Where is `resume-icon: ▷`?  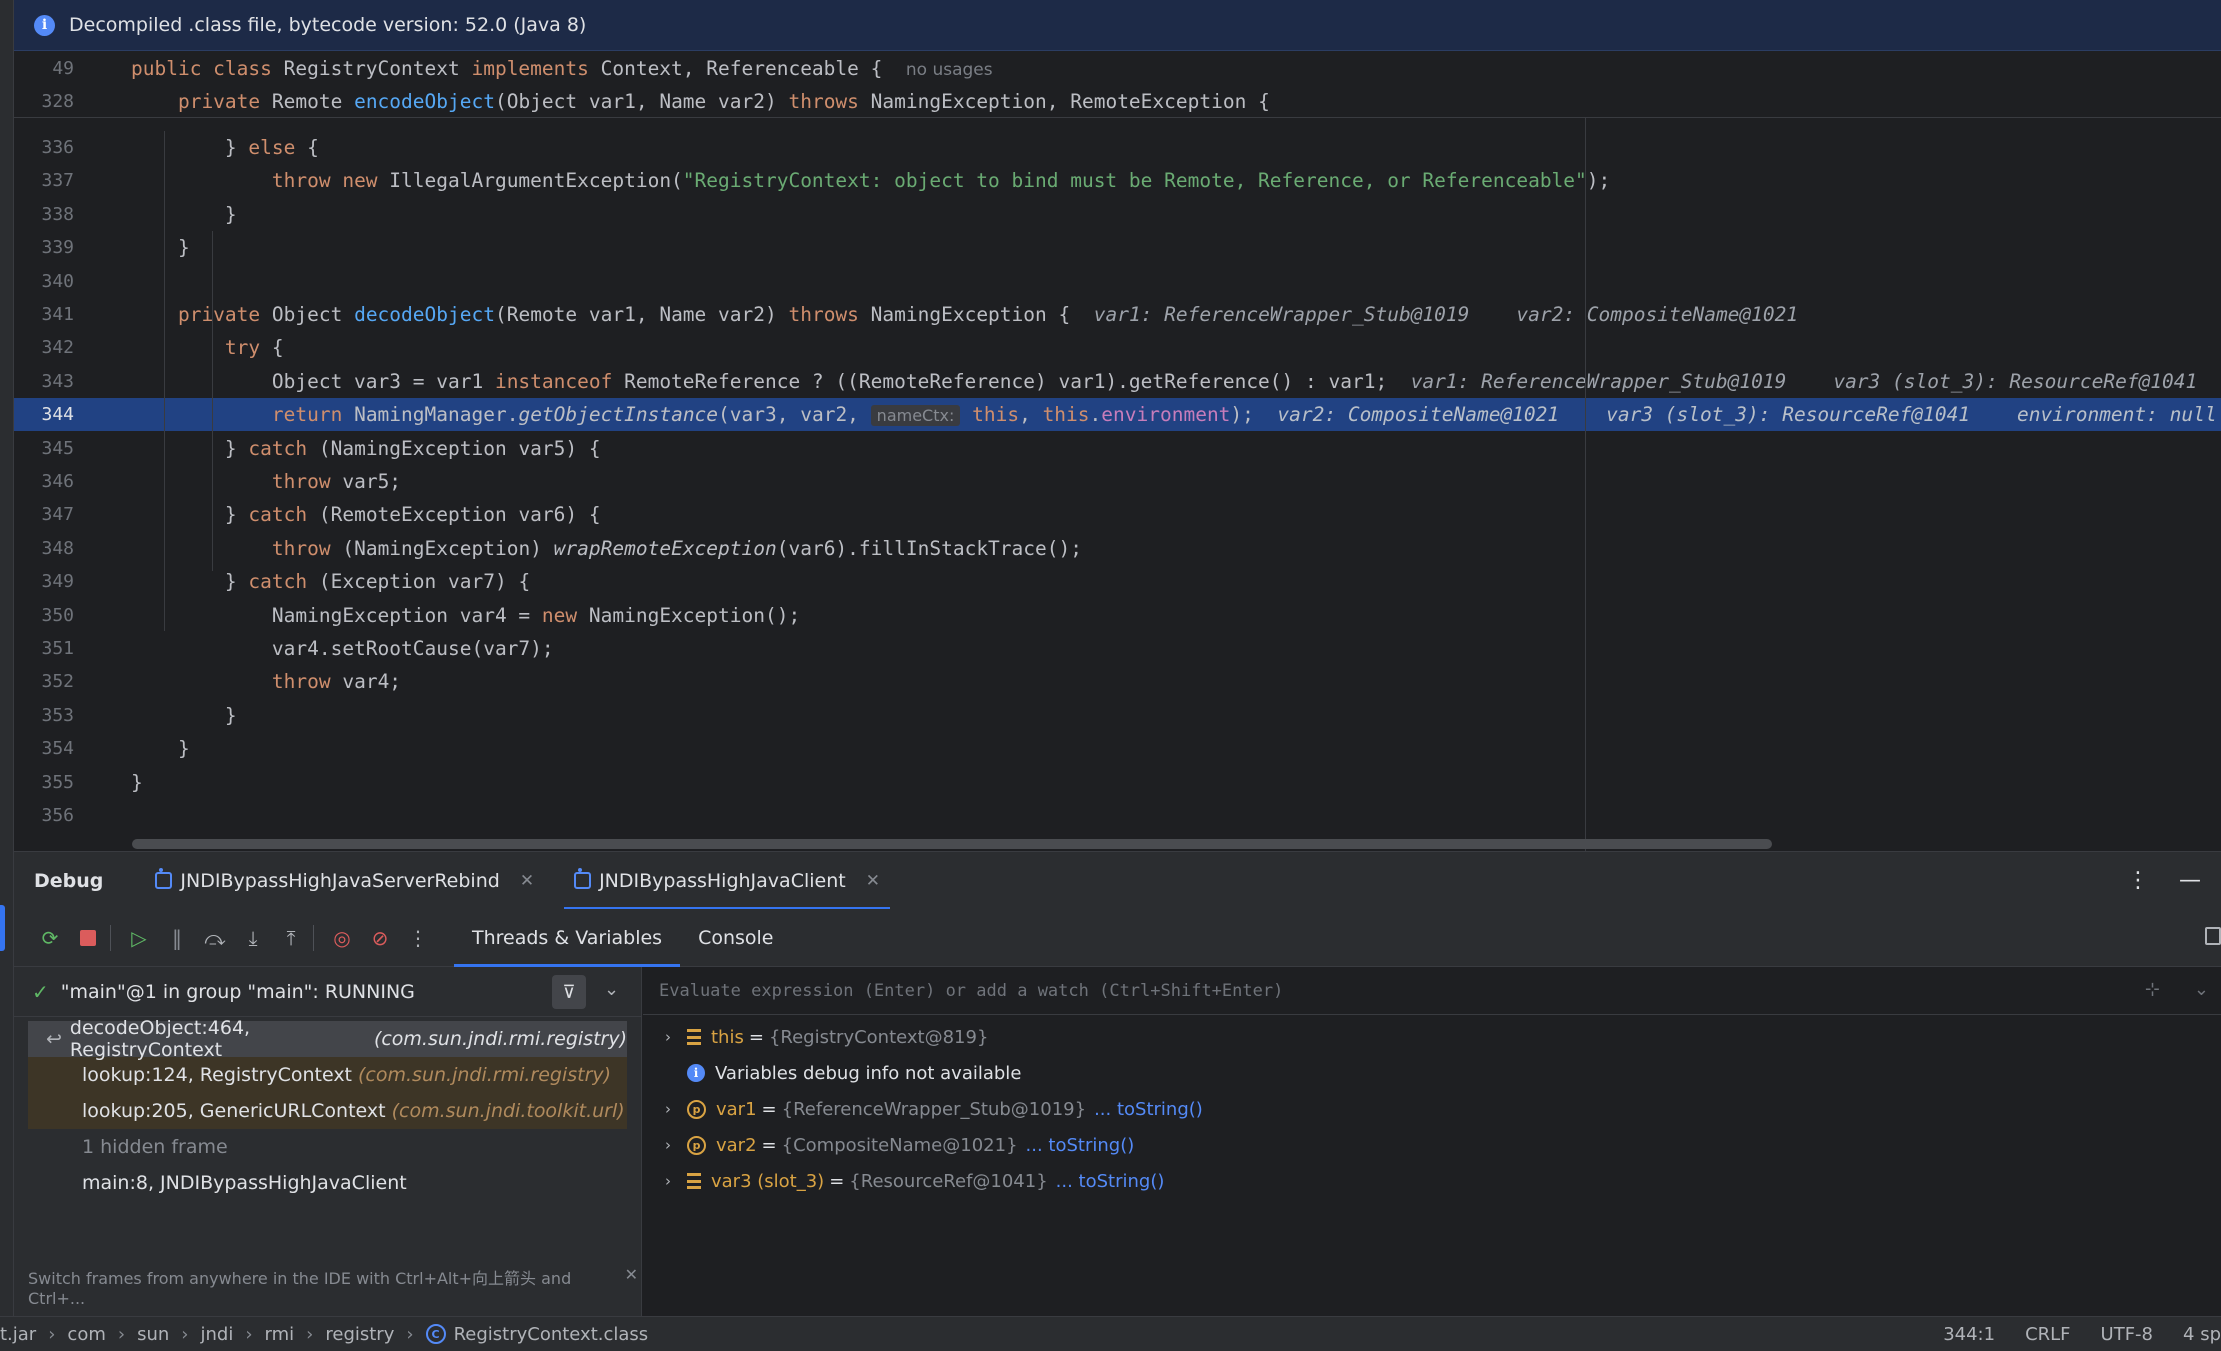
resume-icon: ▷ is located at coordinates (139, 938).